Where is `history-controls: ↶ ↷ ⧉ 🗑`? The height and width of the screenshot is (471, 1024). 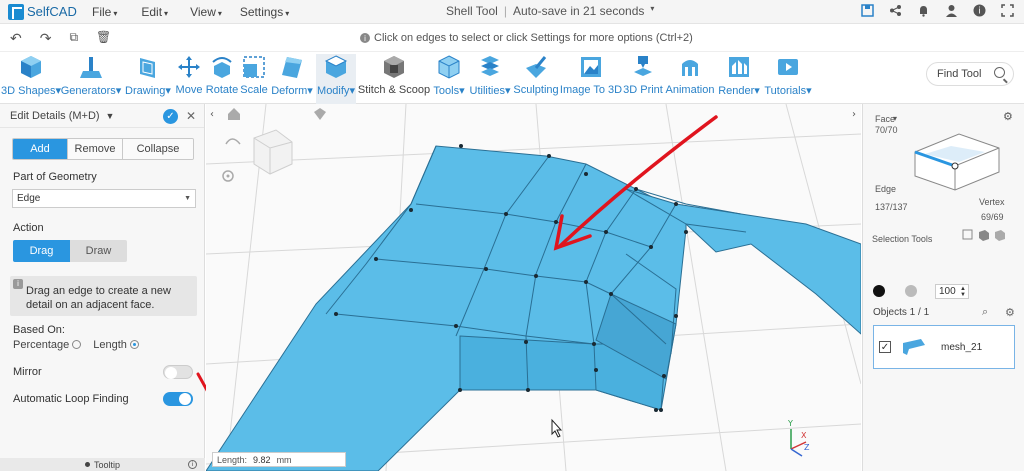 history-controls: ↶ ↷ ⧉ 🗑 is located at coordinates (60, 38).